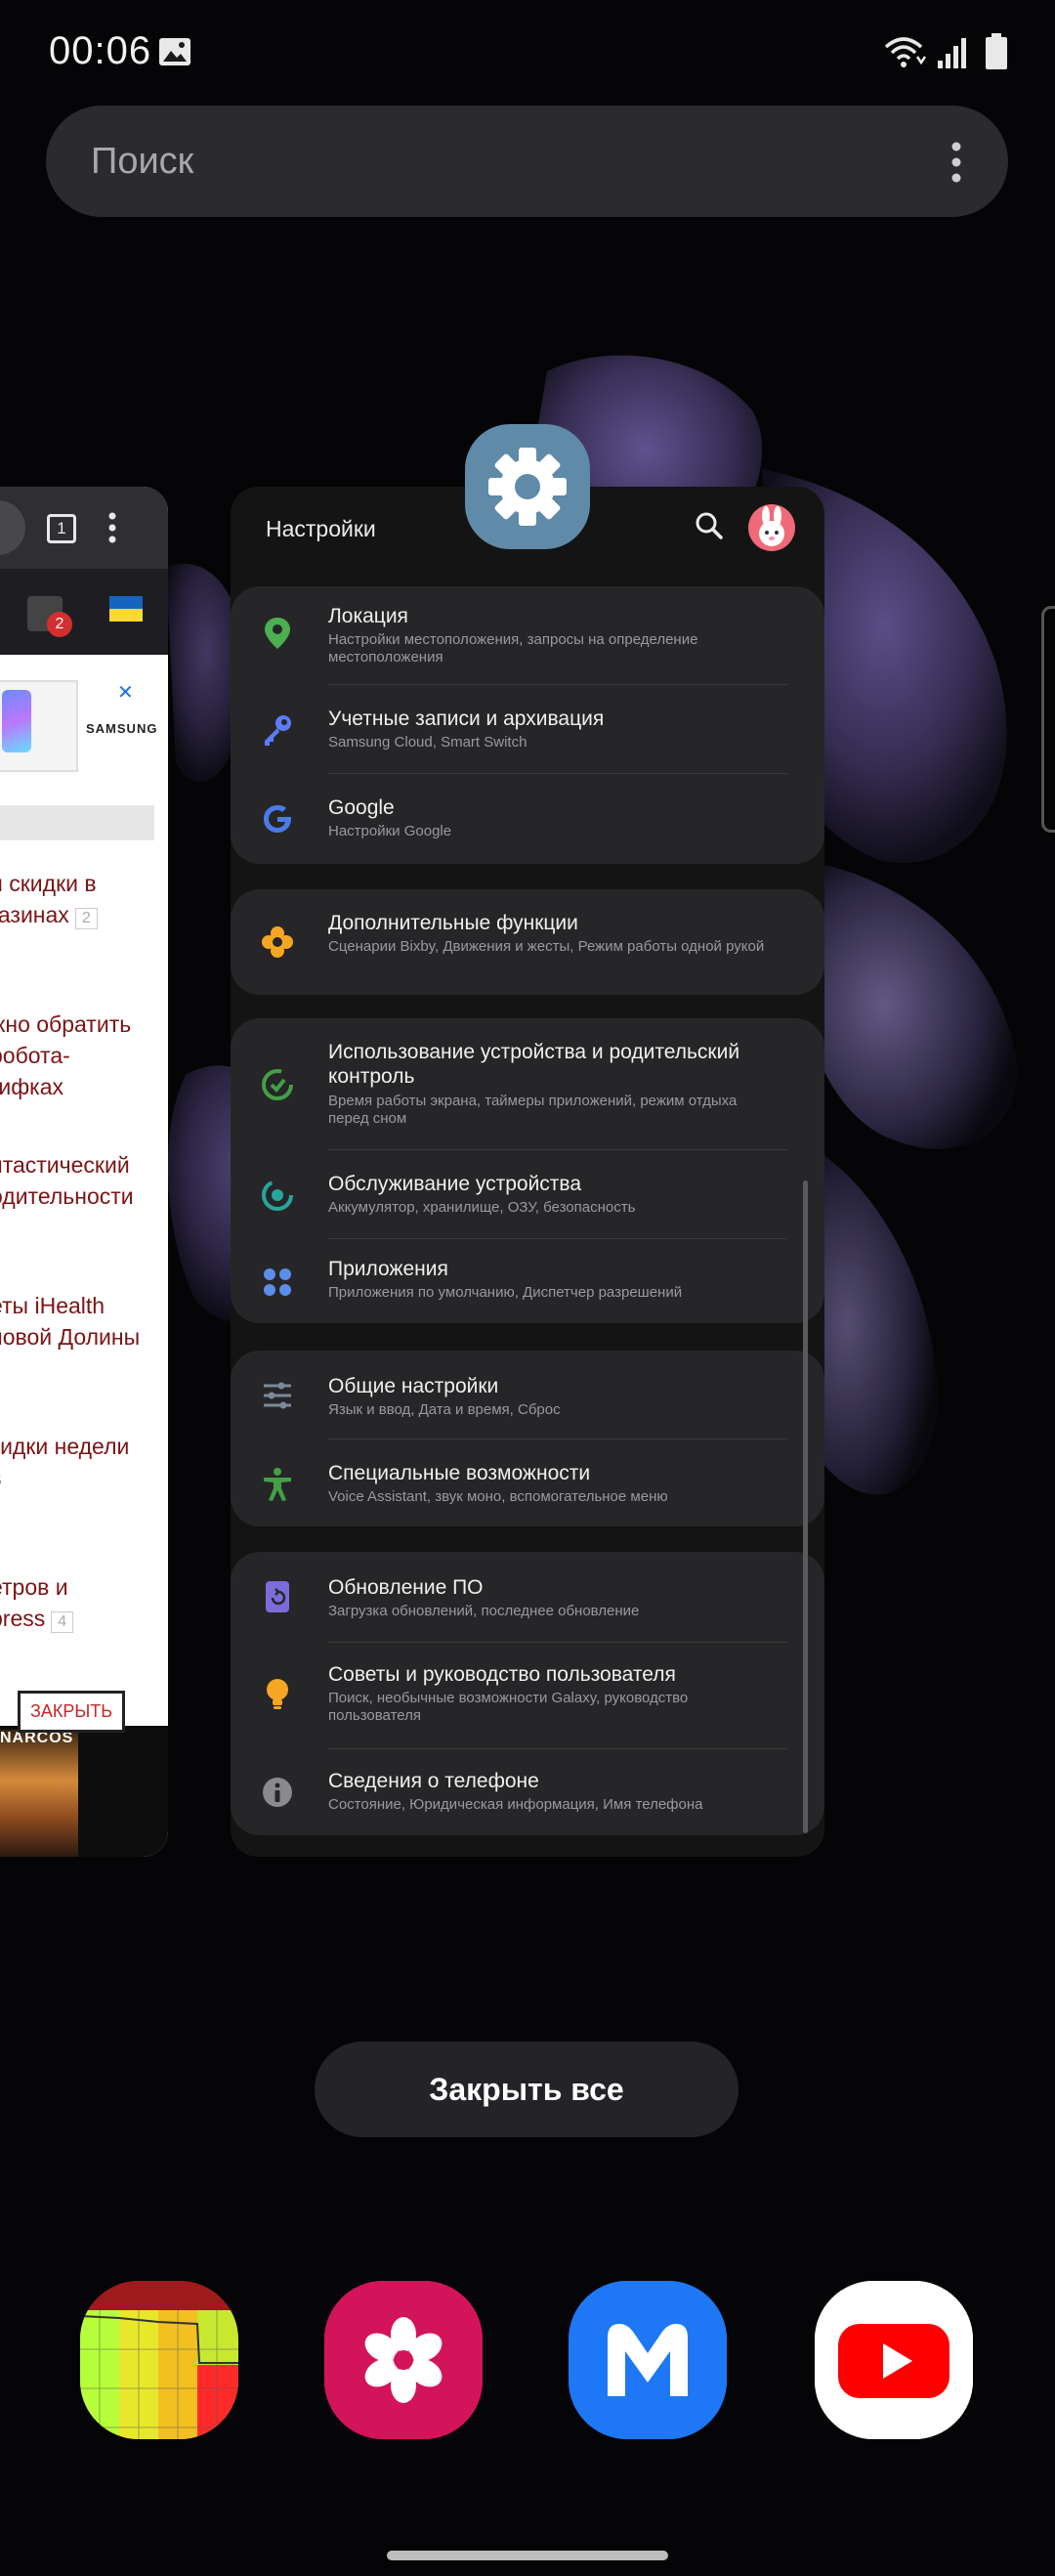  I want to click on article-link: жно обратить робота- гифках, so click(84, 1056).